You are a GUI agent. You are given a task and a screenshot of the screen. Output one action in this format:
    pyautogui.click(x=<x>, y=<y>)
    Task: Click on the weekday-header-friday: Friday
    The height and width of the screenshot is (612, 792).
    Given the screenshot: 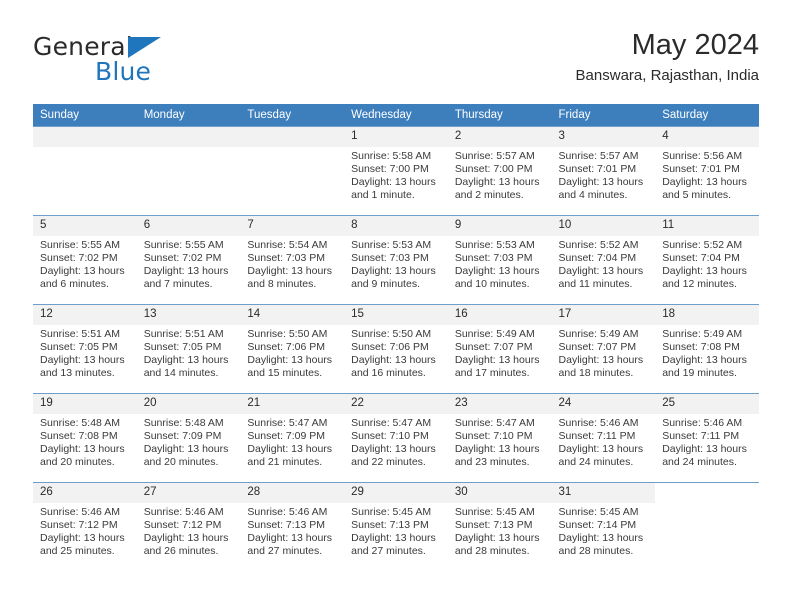 What is the action you would take?
    pyautogui.click(x=603, y=115)
    